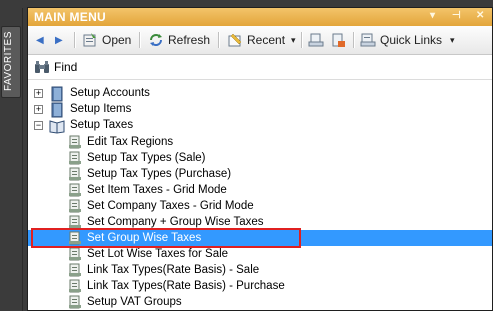 The height and width of the screenshot is (311, 493). Describe the element at coordinates (146, 158) in the screenshot. I see `tree-item-label: Setup Tax Types (Sale)` at that location.